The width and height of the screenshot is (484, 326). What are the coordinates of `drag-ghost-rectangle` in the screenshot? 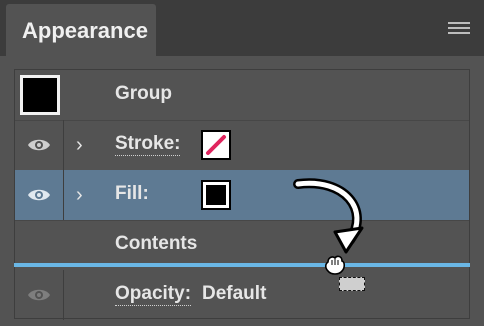 It's located at (352, 284).